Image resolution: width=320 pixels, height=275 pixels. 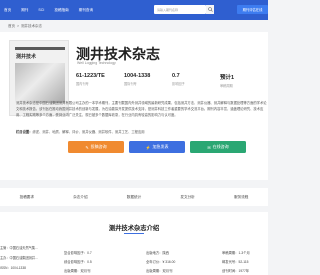 What do you see at coordinates (178, 84) in the screenshot?
I see `stat-label: 影响因子` at bounding box center [178, 84].